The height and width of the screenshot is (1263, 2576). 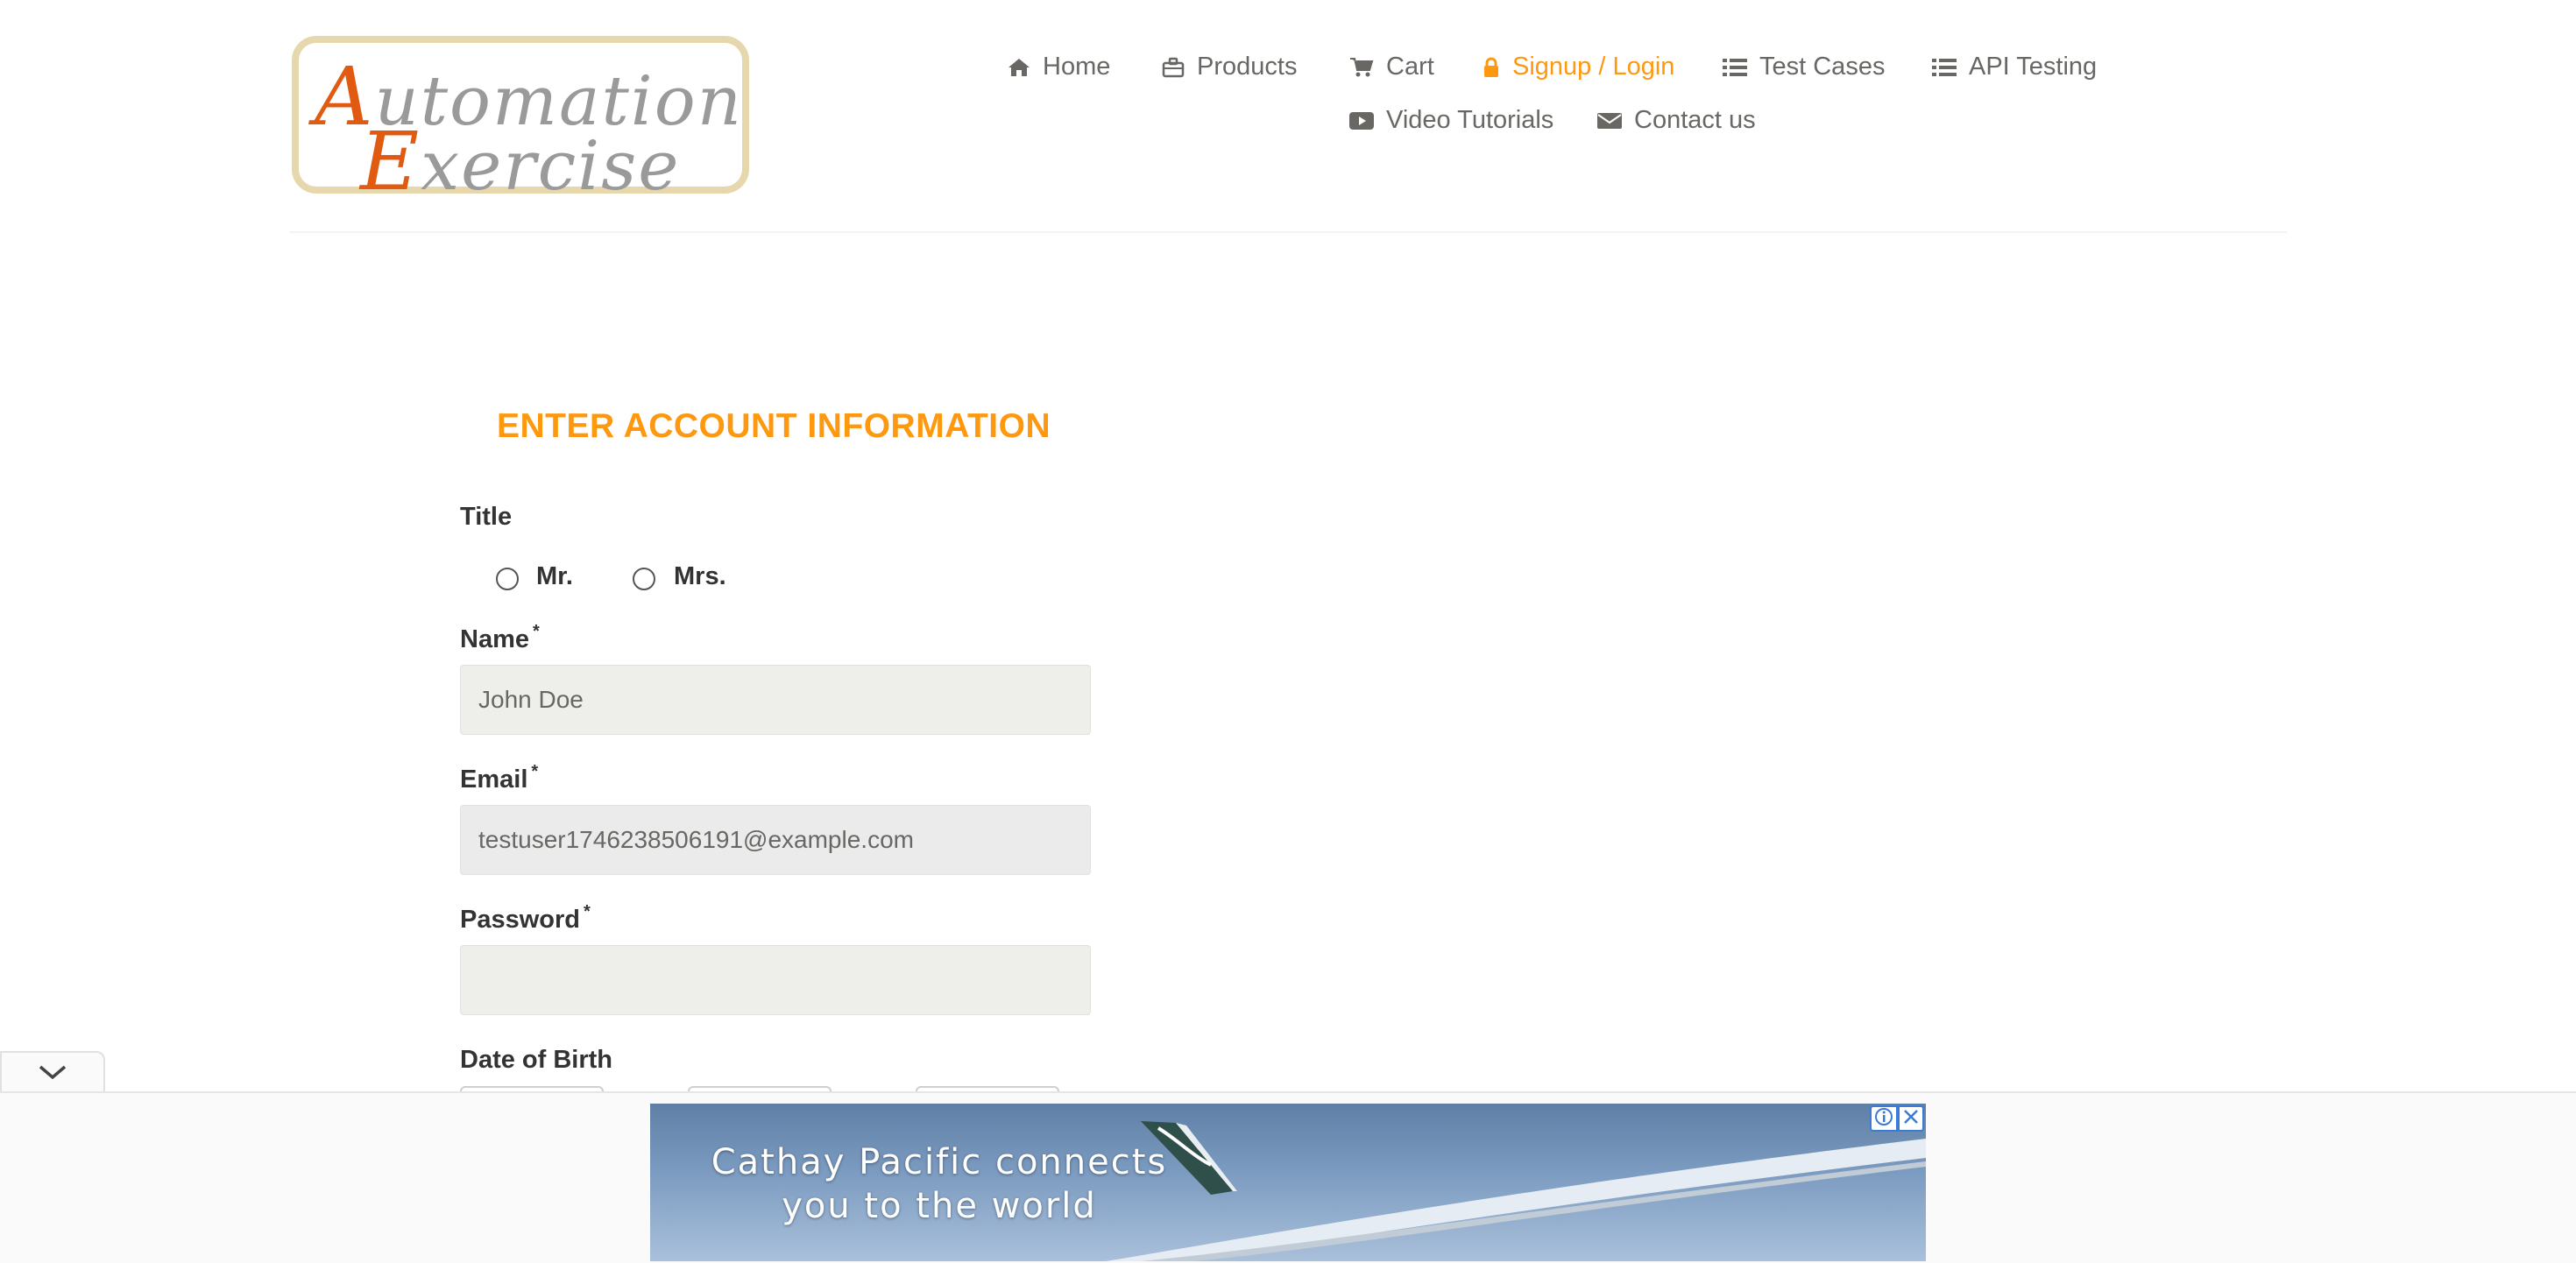 What do you see at coordinates (536, 1060) in the screenshot?
I see `dob-label: Date of Birth` at bounding box center [536, 1060].